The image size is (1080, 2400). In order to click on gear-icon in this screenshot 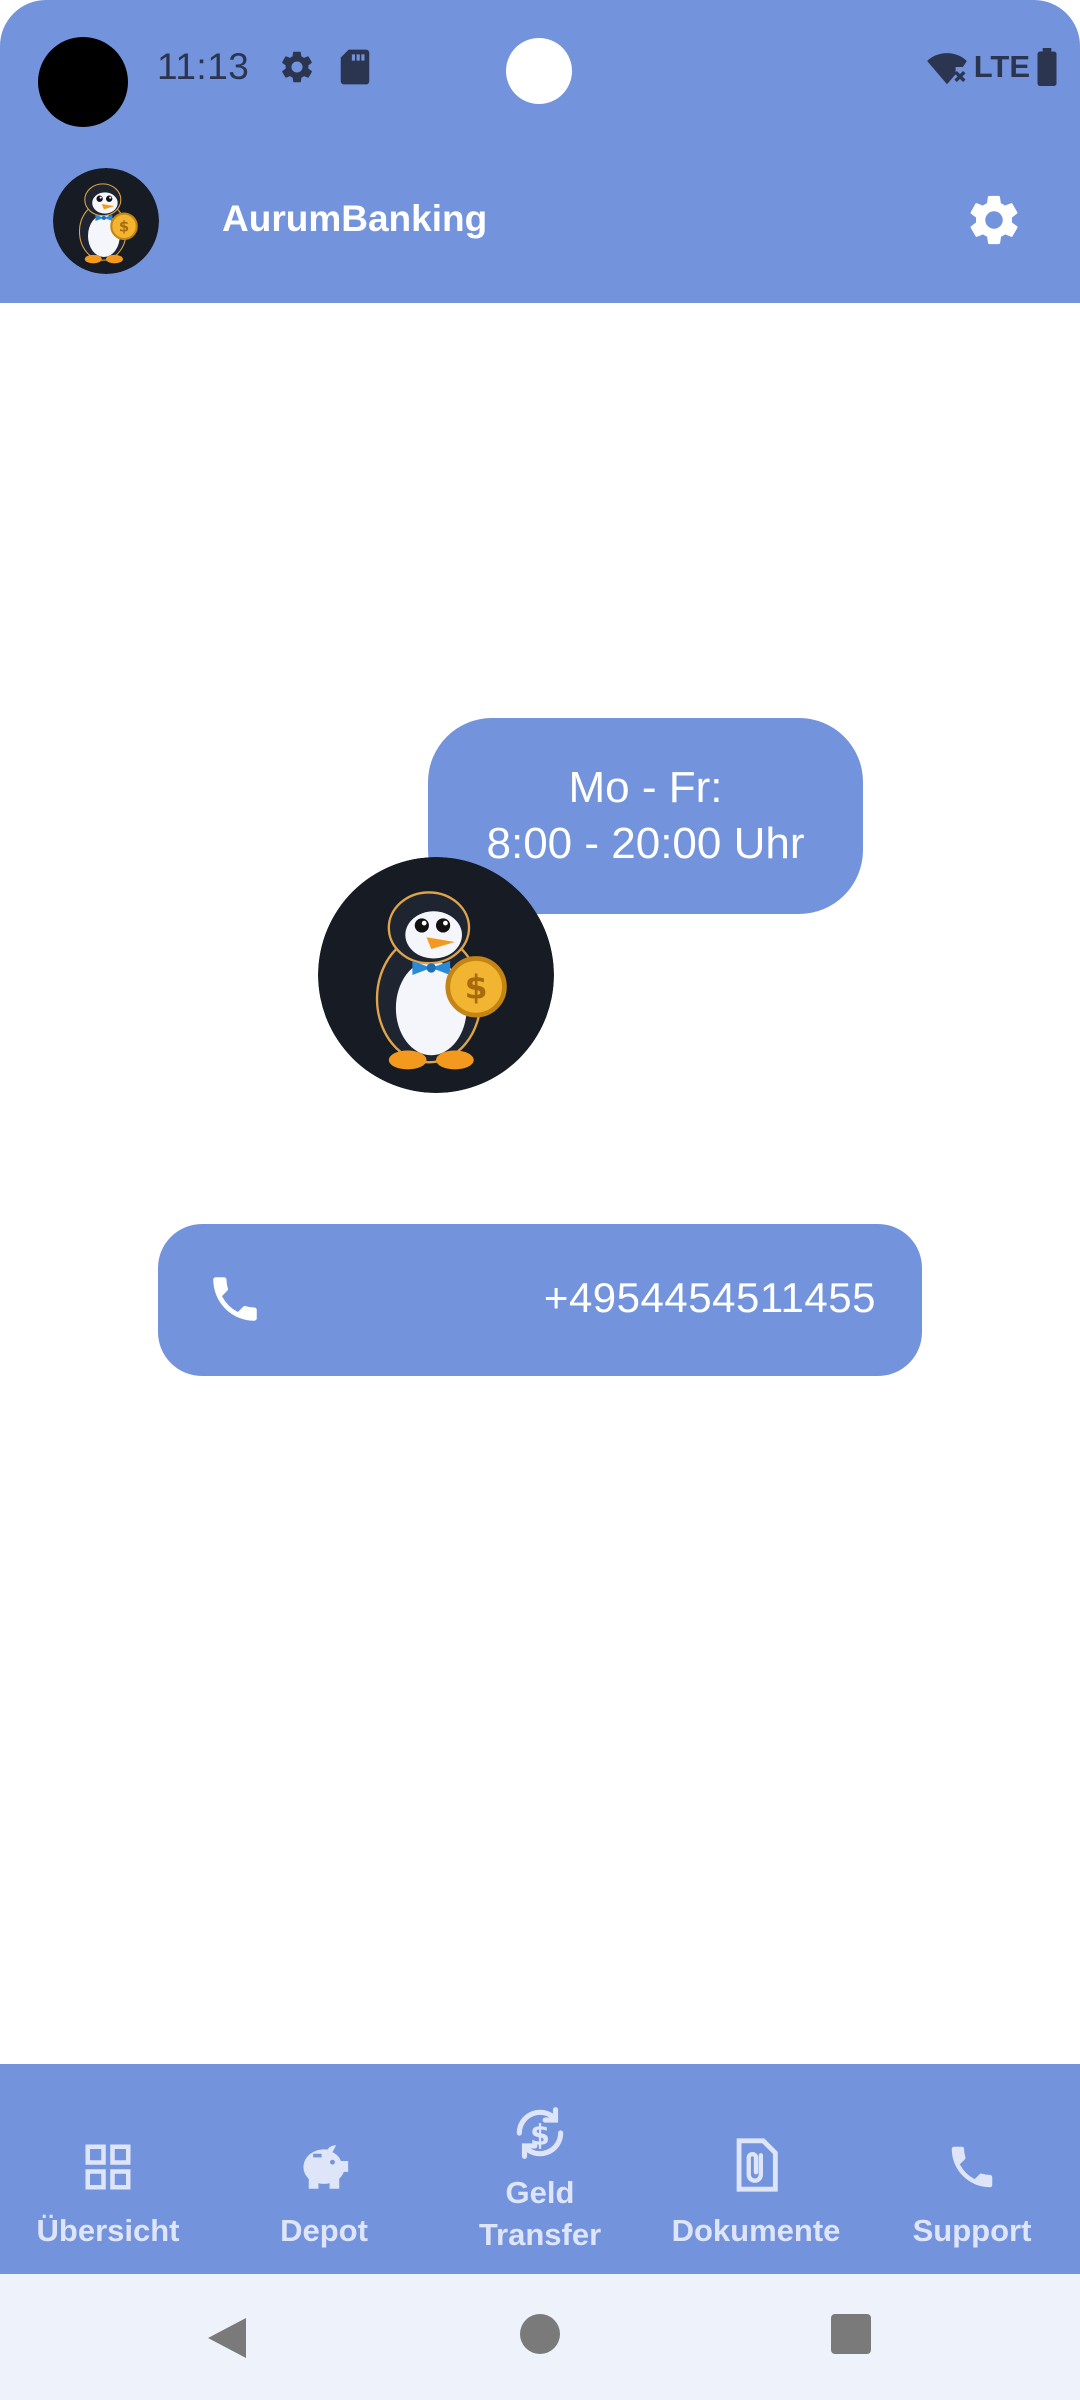, I will do `click(994, 220)`.